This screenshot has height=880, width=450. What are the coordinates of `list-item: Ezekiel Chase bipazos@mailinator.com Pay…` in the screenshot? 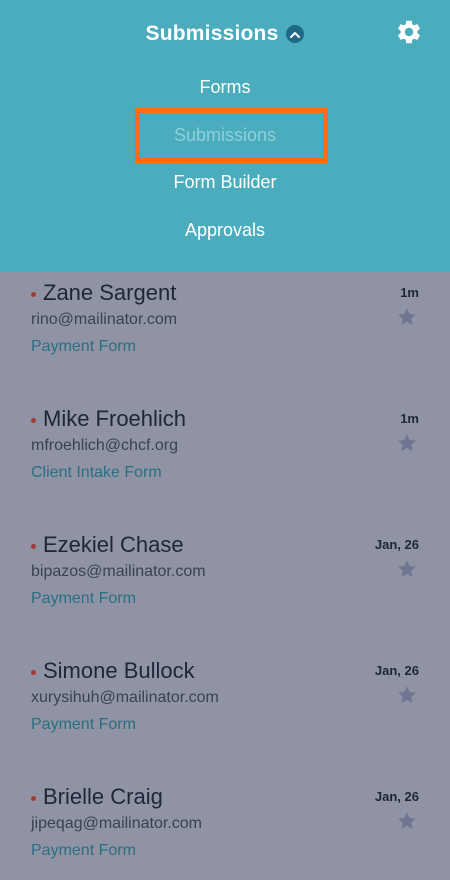 It's located at (225, 587).